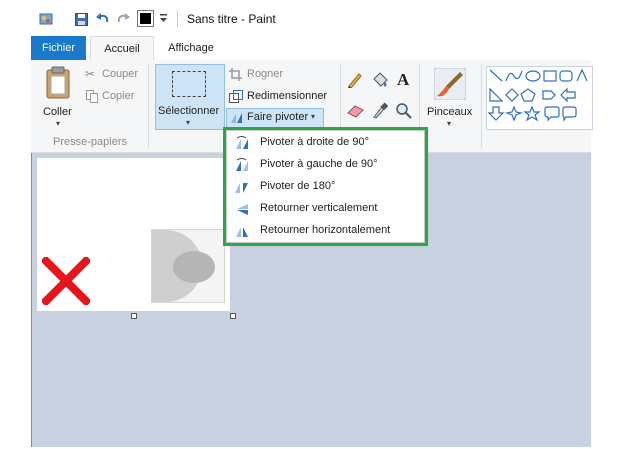 This screenshot has width=623, height=449. I want to click on shapes-icon, so click(537, 95).